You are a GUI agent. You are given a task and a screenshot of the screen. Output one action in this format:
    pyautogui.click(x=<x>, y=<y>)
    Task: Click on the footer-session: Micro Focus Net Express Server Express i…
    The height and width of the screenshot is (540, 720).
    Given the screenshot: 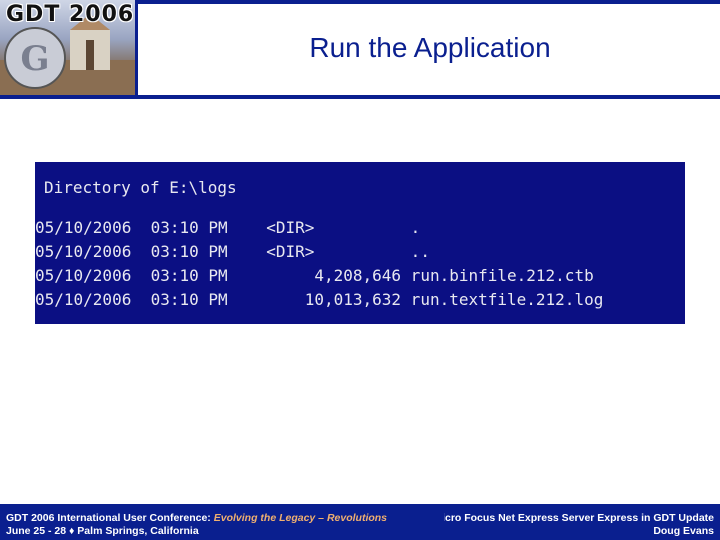 What is the action you would take?
    pyautogui.click(x=579, y=518)
    